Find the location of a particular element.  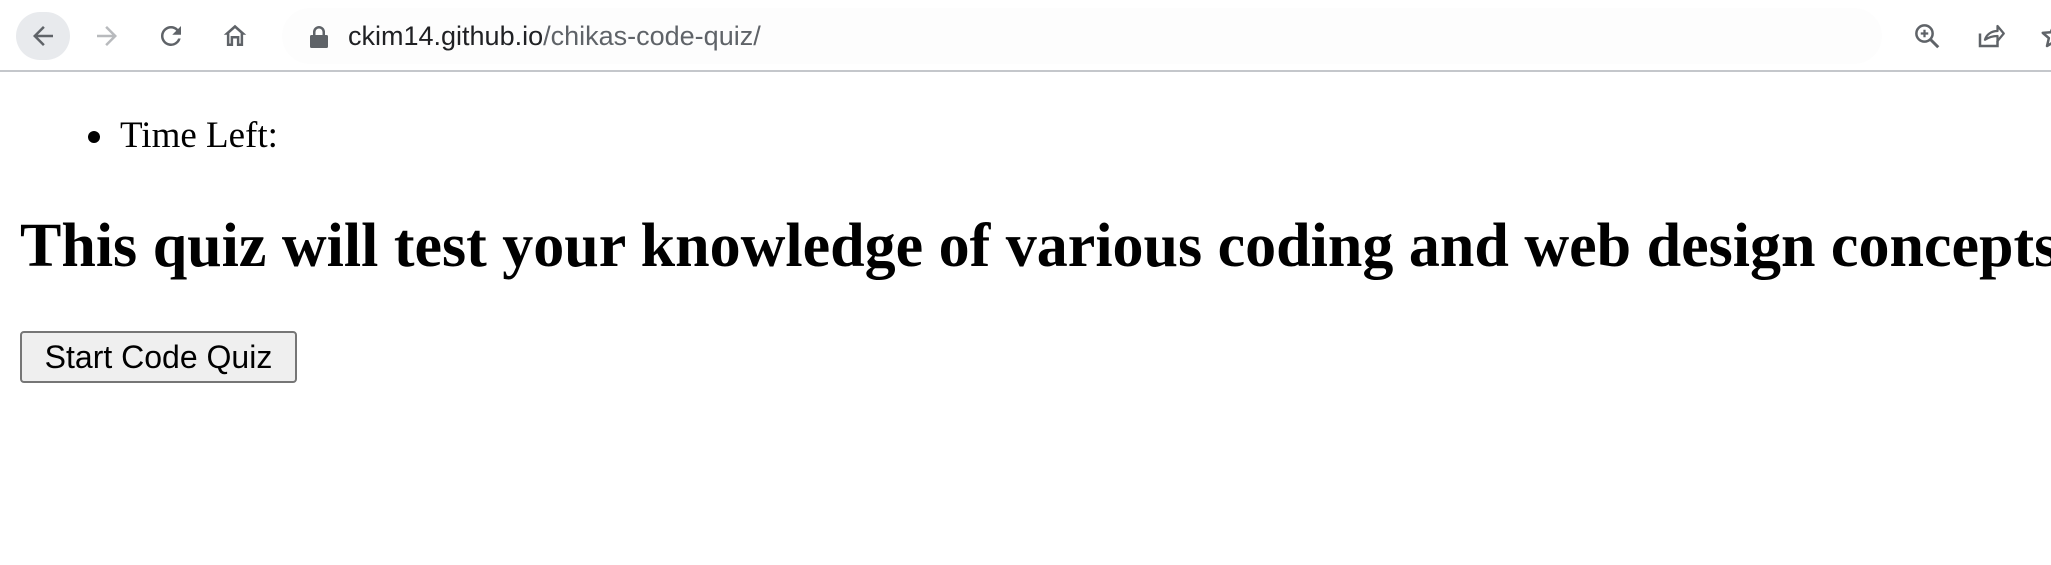

timer-label: Time Left: is located at coordinates (199, 135).